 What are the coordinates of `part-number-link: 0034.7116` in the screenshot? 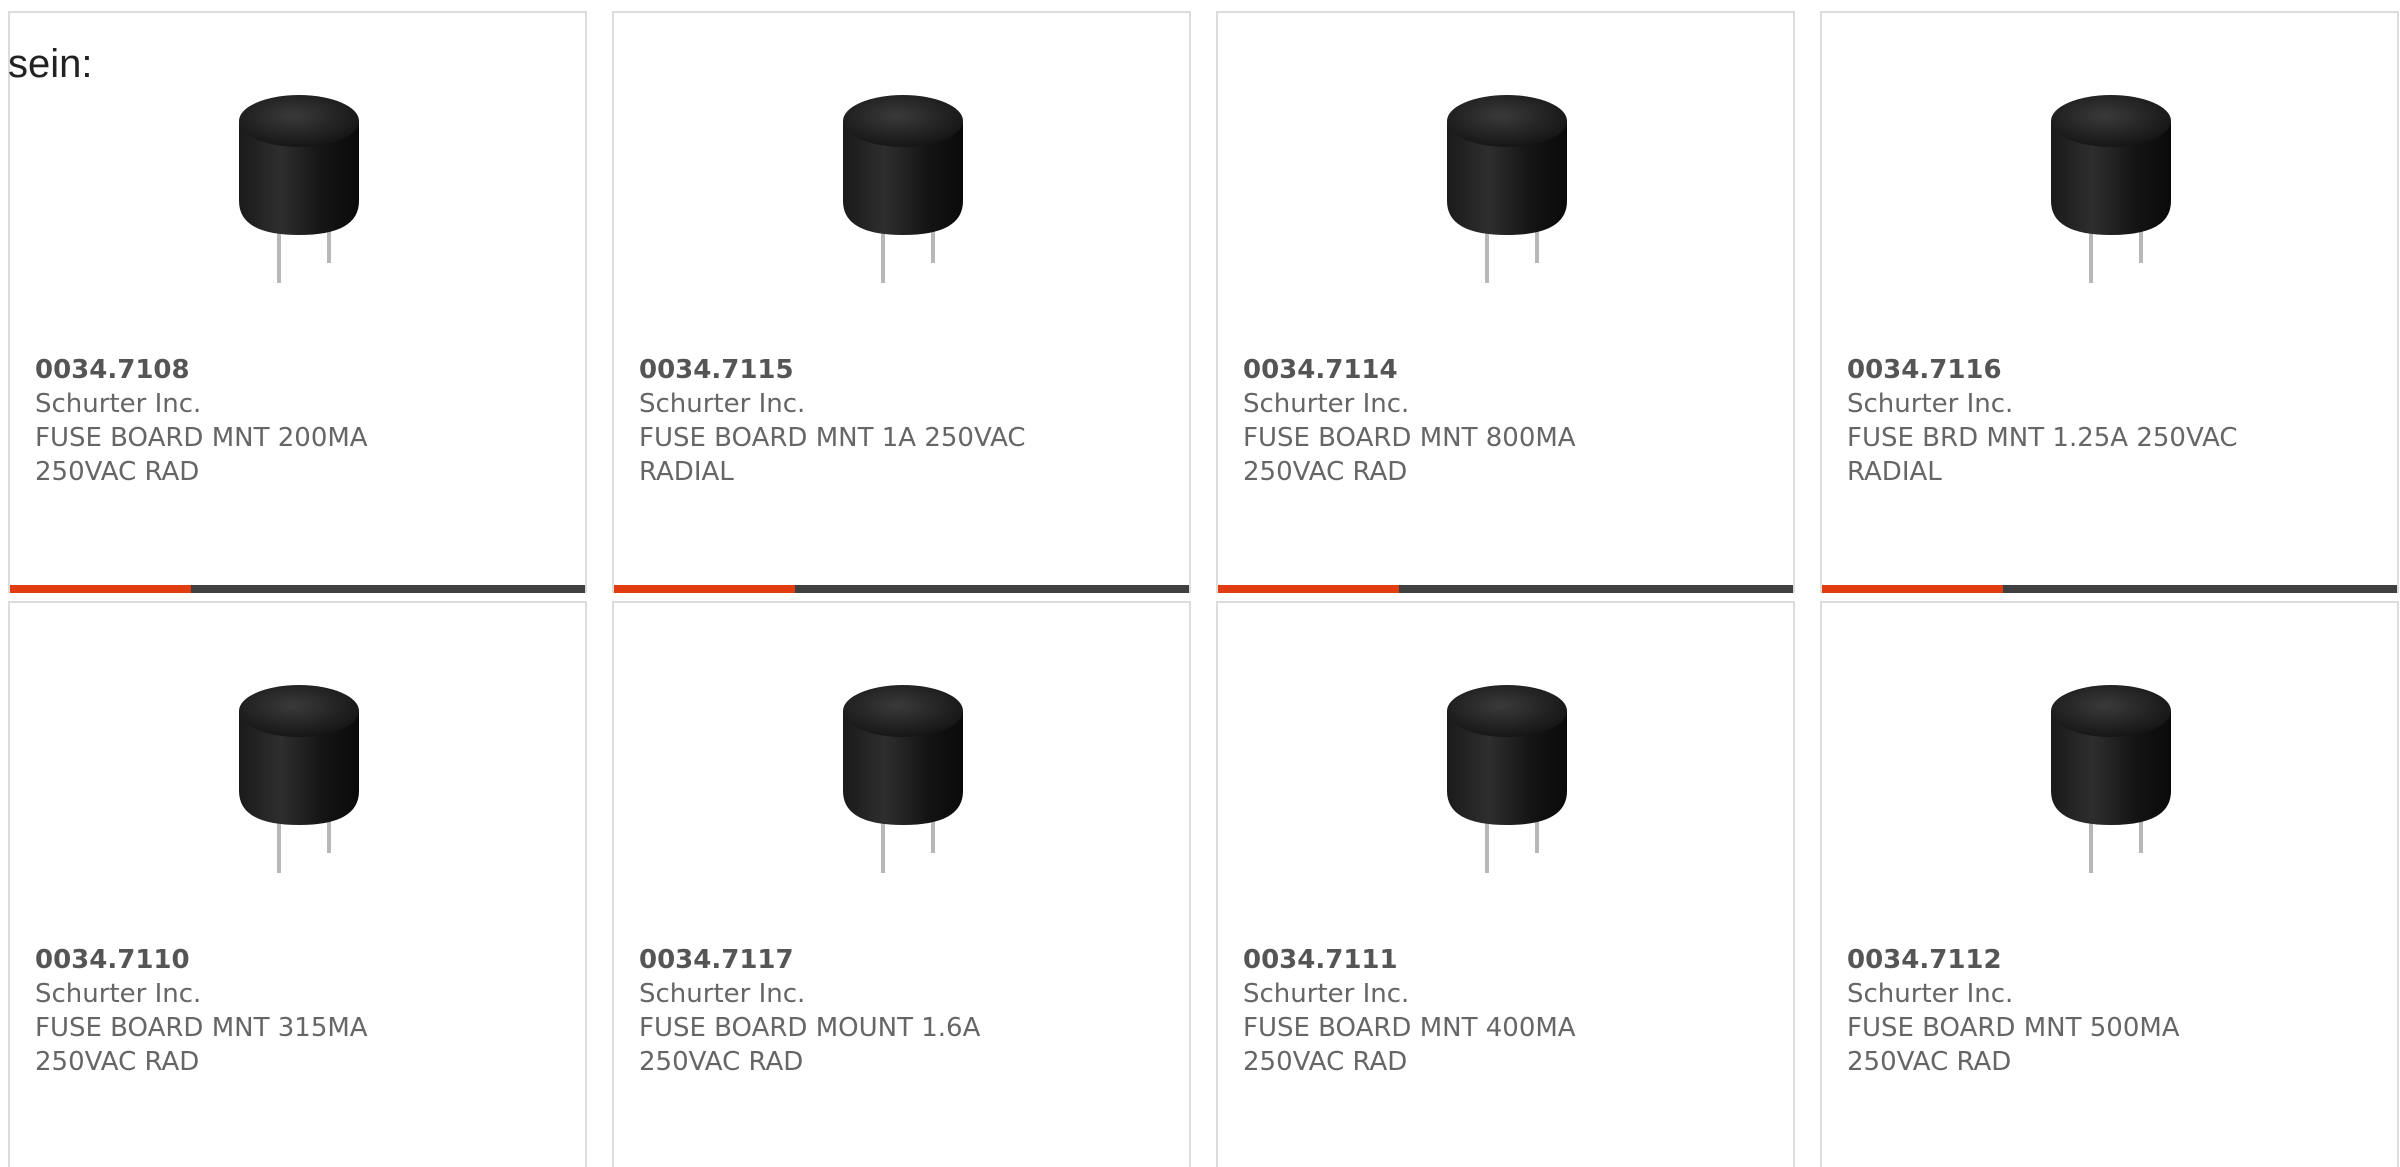 It's located at (2057, 370).